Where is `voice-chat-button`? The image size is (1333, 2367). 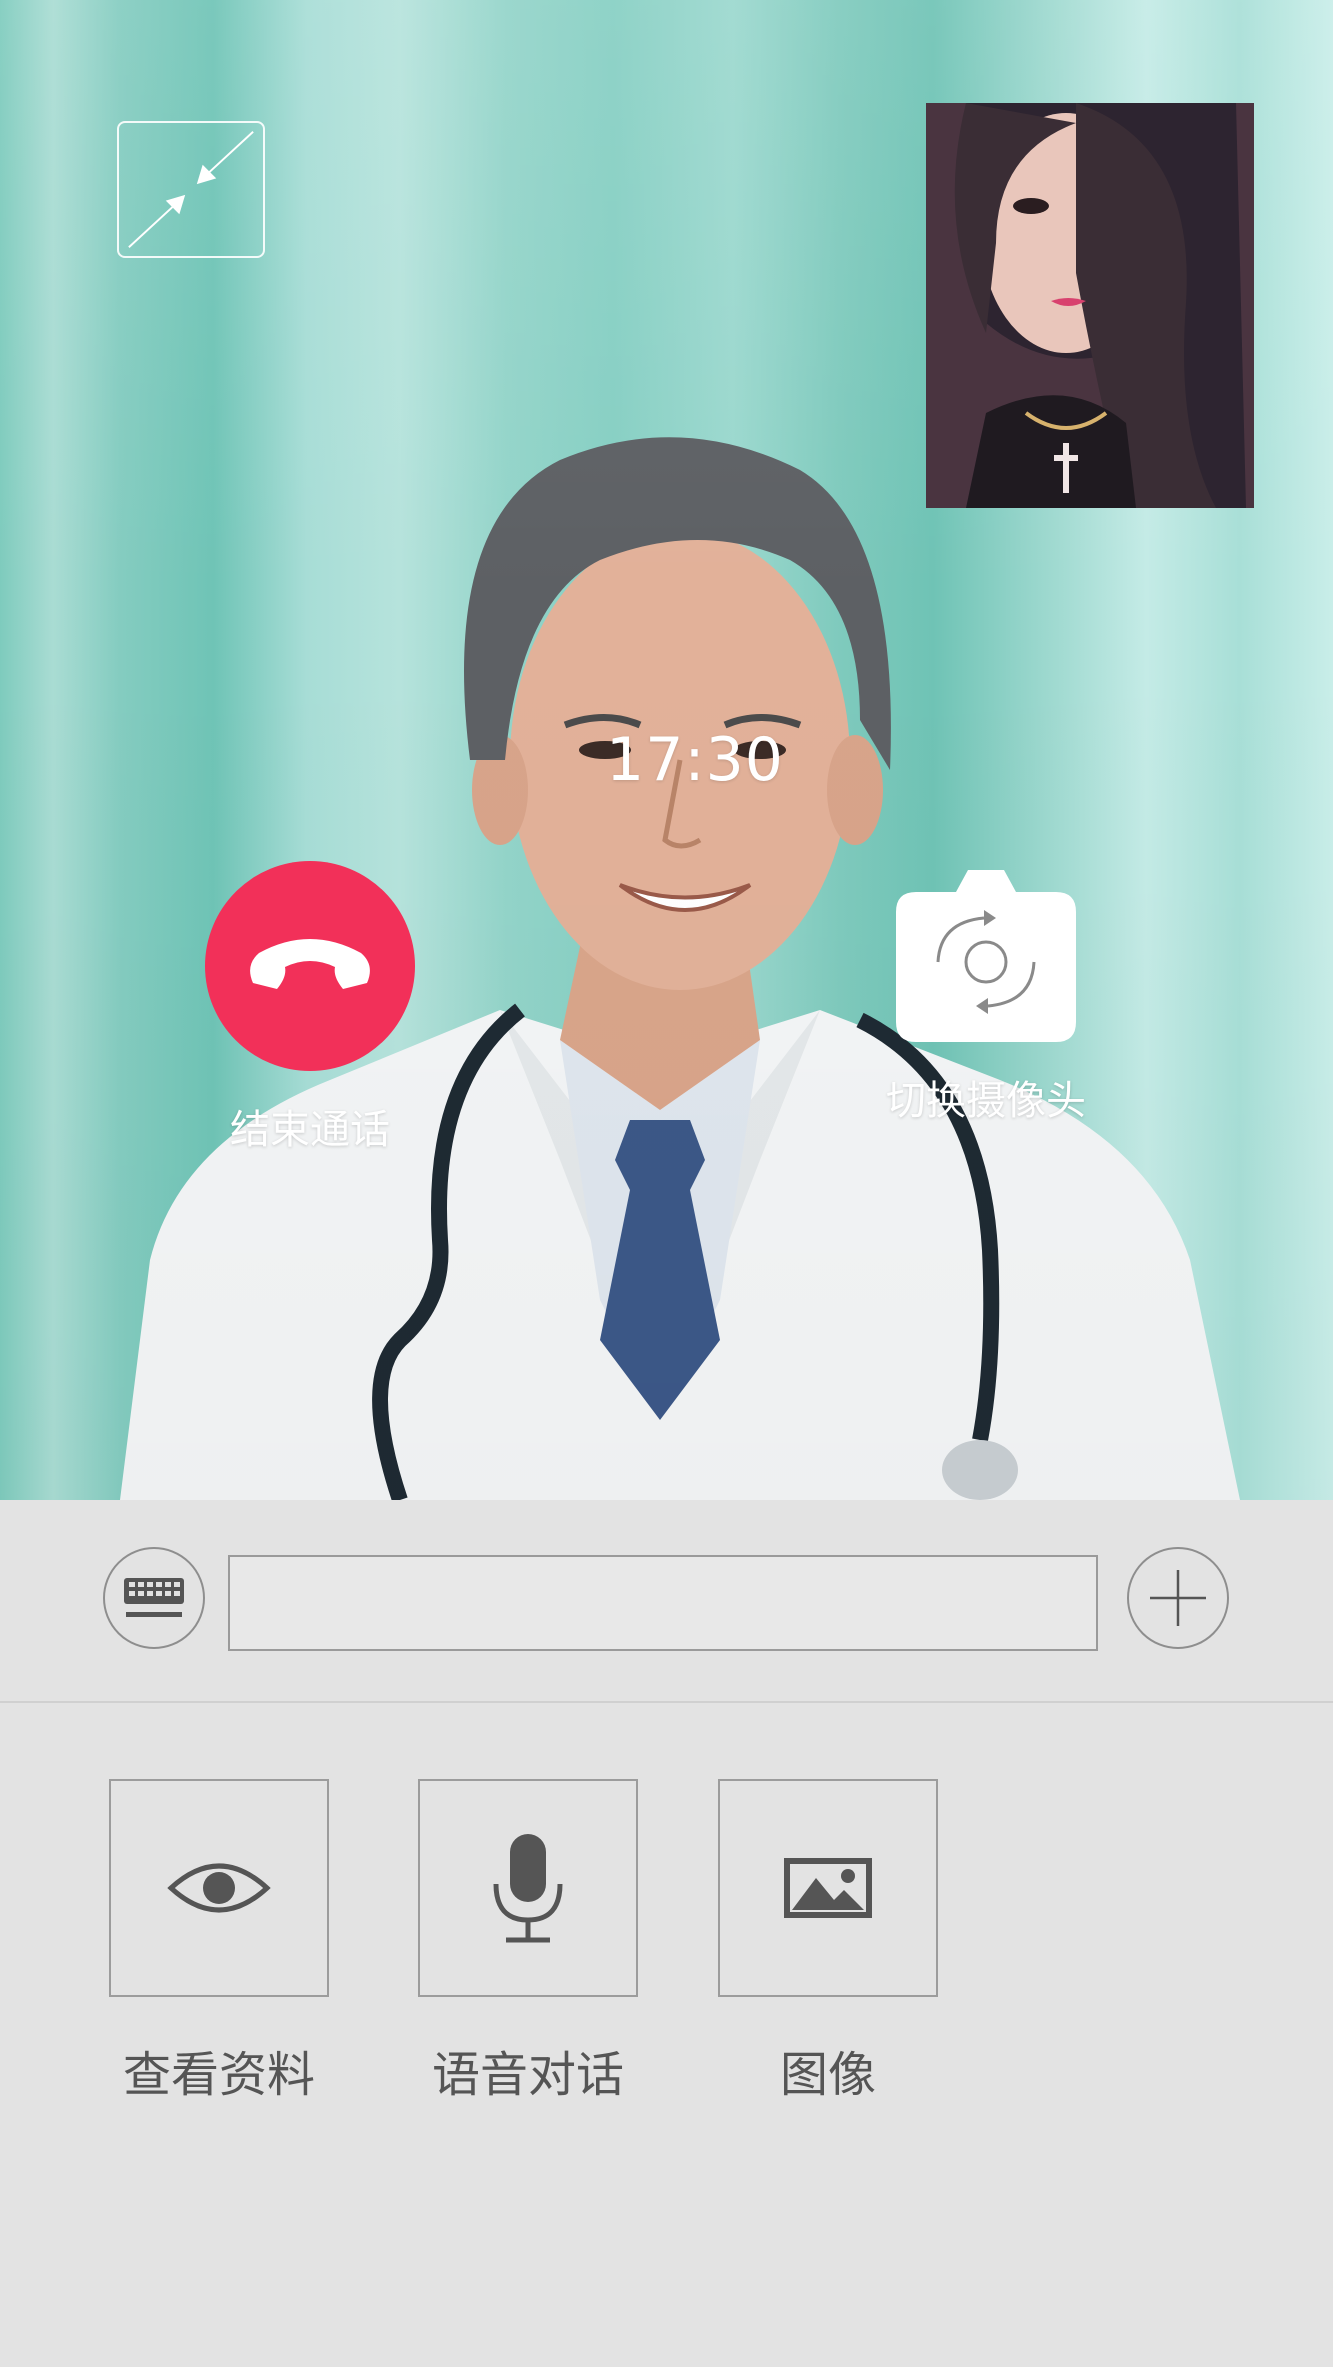
voice-chat-button is located at coordinates (528, 1888).